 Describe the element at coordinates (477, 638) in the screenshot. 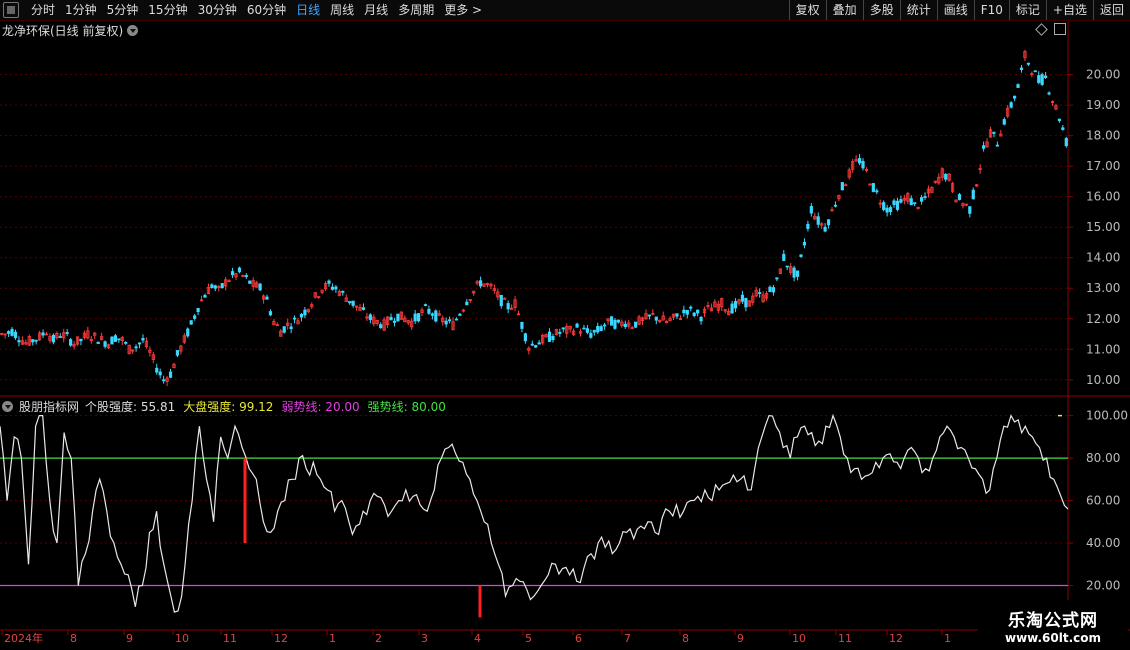

I see `time-tick-label: 4` at that location.